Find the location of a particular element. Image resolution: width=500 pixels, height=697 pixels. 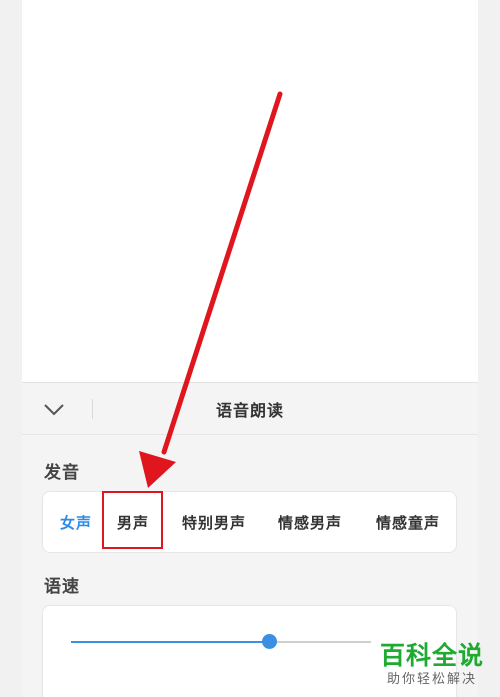

watermark-sub-text: 助你轻松解决 is located at coordinates (431, 679).